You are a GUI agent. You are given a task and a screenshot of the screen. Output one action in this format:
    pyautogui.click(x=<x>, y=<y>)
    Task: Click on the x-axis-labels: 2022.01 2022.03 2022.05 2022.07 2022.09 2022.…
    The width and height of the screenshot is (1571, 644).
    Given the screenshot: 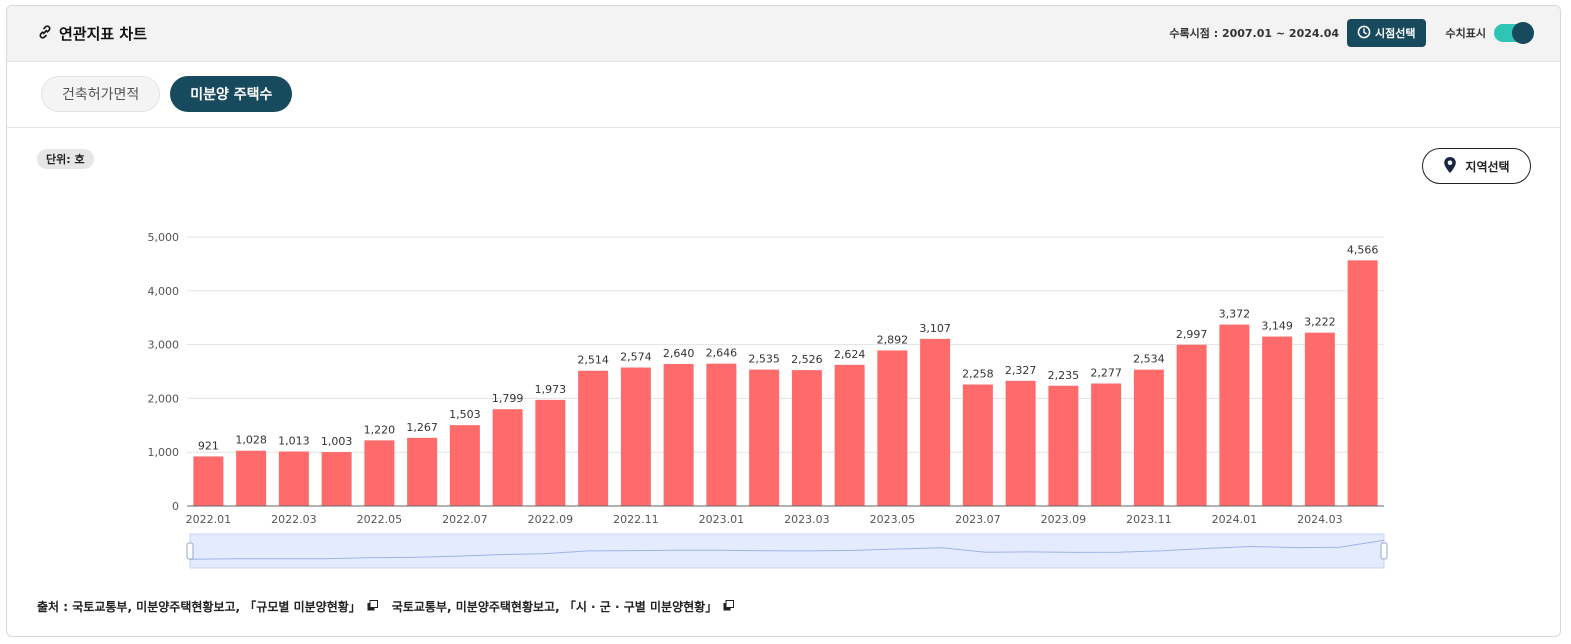 What is the action you would take?
    pyautogui.click(x=764, y=519)
    